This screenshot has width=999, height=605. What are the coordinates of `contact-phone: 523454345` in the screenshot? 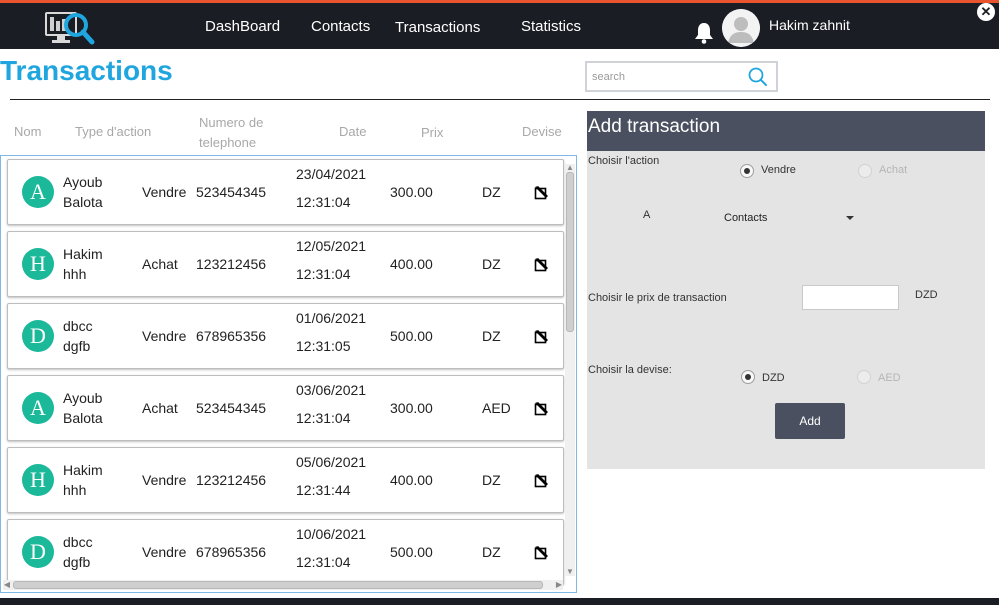 It's located at (231, 192).